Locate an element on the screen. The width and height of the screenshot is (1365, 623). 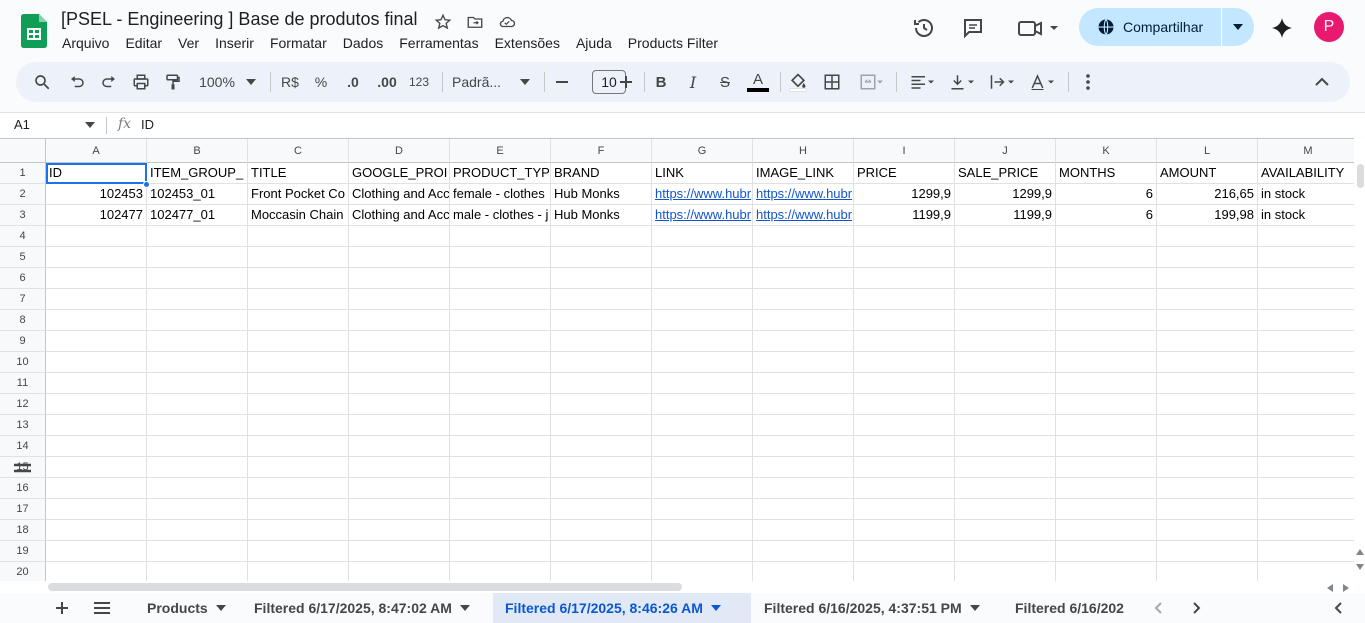
cell-f15 is located at coordinates (601, 467).